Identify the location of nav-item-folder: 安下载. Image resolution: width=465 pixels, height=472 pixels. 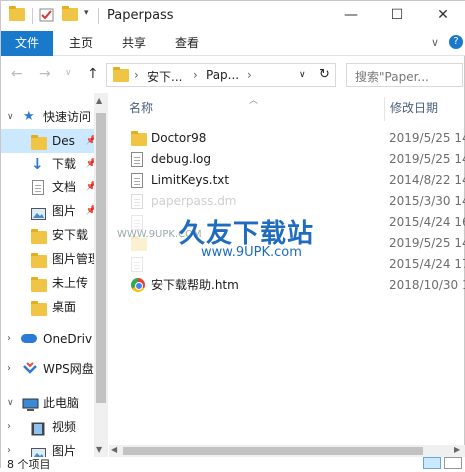
(49, 235).